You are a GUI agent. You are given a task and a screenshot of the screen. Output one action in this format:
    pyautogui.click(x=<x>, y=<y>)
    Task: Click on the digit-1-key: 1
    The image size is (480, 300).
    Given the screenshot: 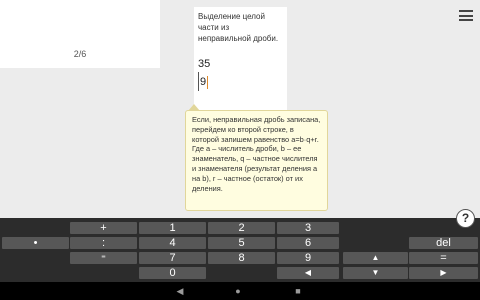 What is the action you would take?
    pyautogui.click(x=172, y=228)
    